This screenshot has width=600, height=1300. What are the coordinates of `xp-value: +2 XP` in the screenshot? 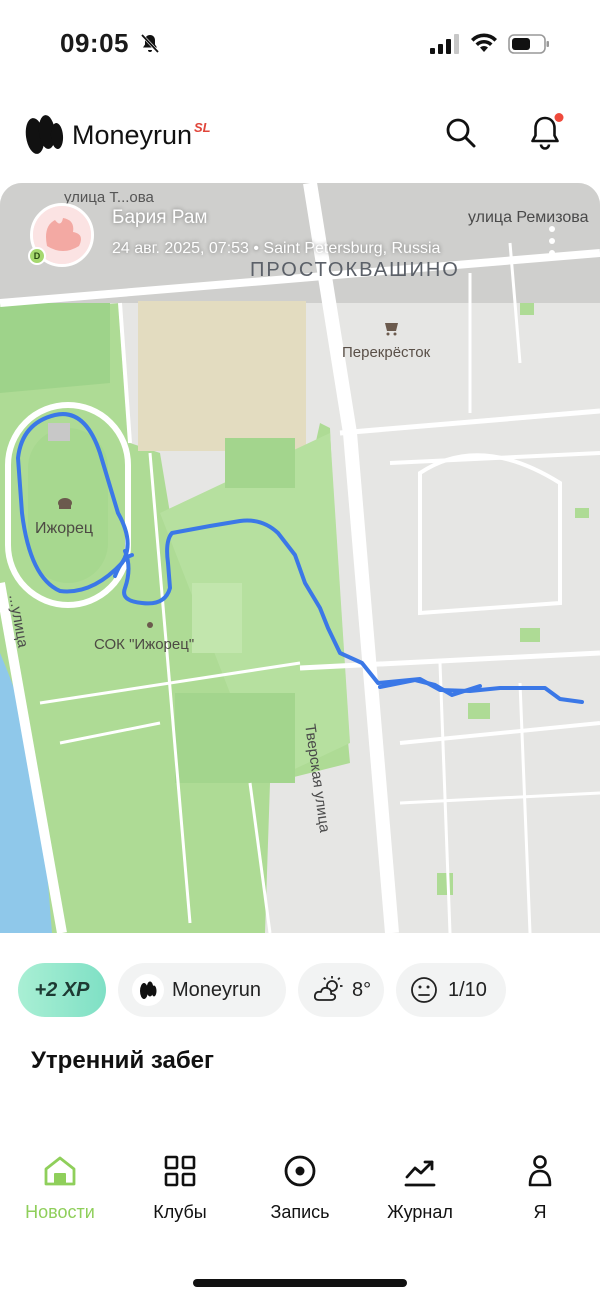 It's located at (62, 989).